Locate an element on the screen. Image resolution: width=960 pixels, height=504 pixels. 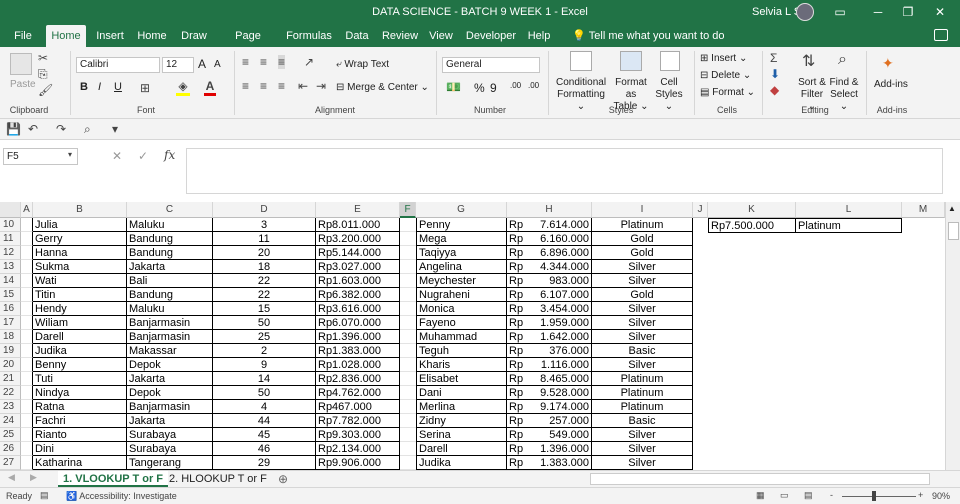
tab-home-2: Home is located at coordinates (152, 36).